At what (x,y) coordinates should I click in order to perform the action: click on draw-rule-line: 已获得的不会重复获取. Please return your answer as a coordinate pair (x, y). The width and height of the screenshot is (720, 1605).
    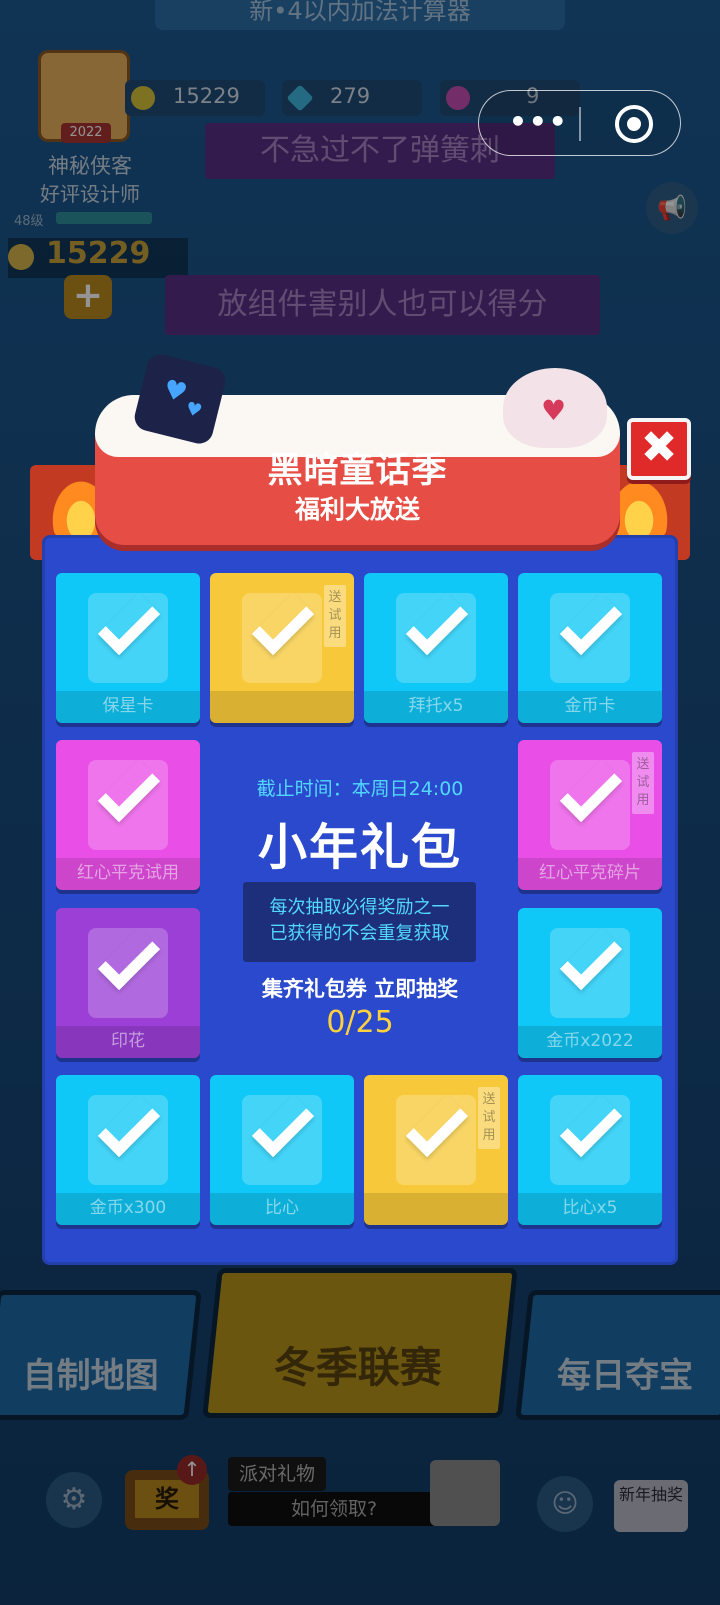
    Looking at the image, I should click on (359, 933).